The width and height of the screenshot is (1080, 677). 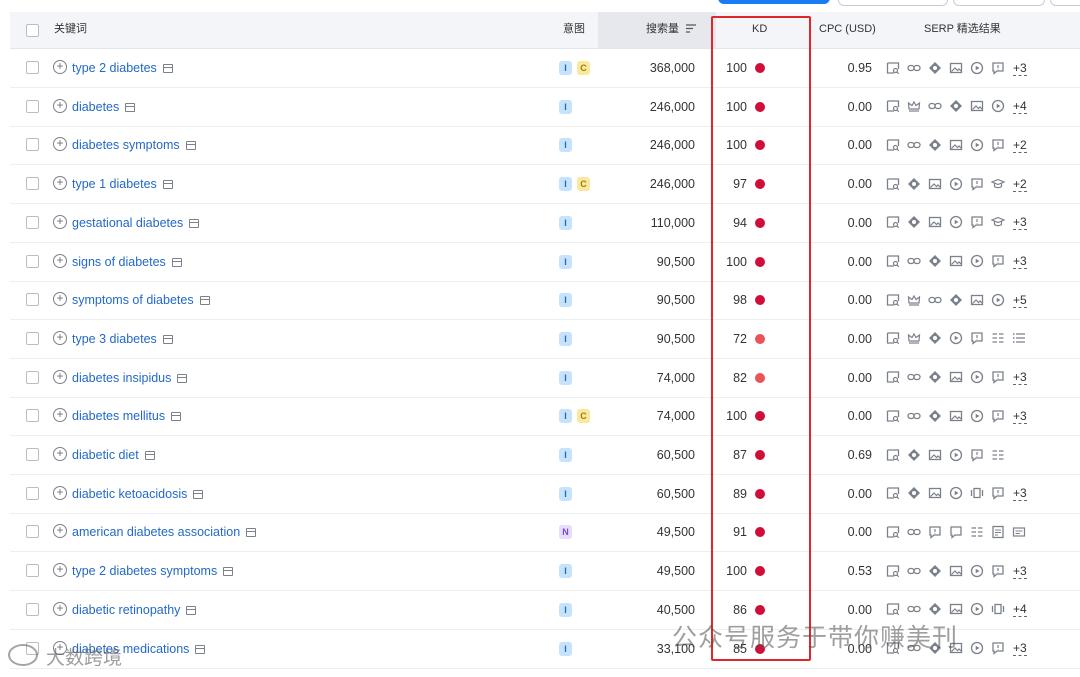 What do you see at coordinates (1065, 3) in the screenshot?
I see `more-action-button` at bounding box center [1065, 3].